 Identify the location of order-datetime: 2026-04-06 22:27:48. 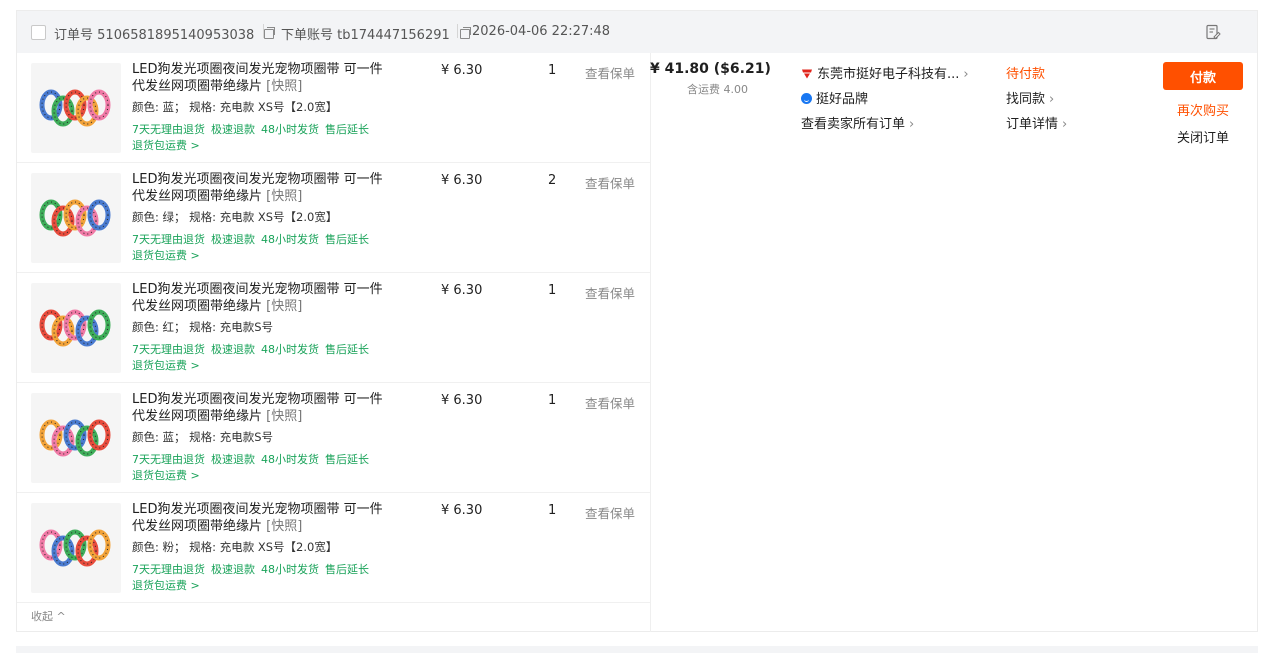
(541, 31).